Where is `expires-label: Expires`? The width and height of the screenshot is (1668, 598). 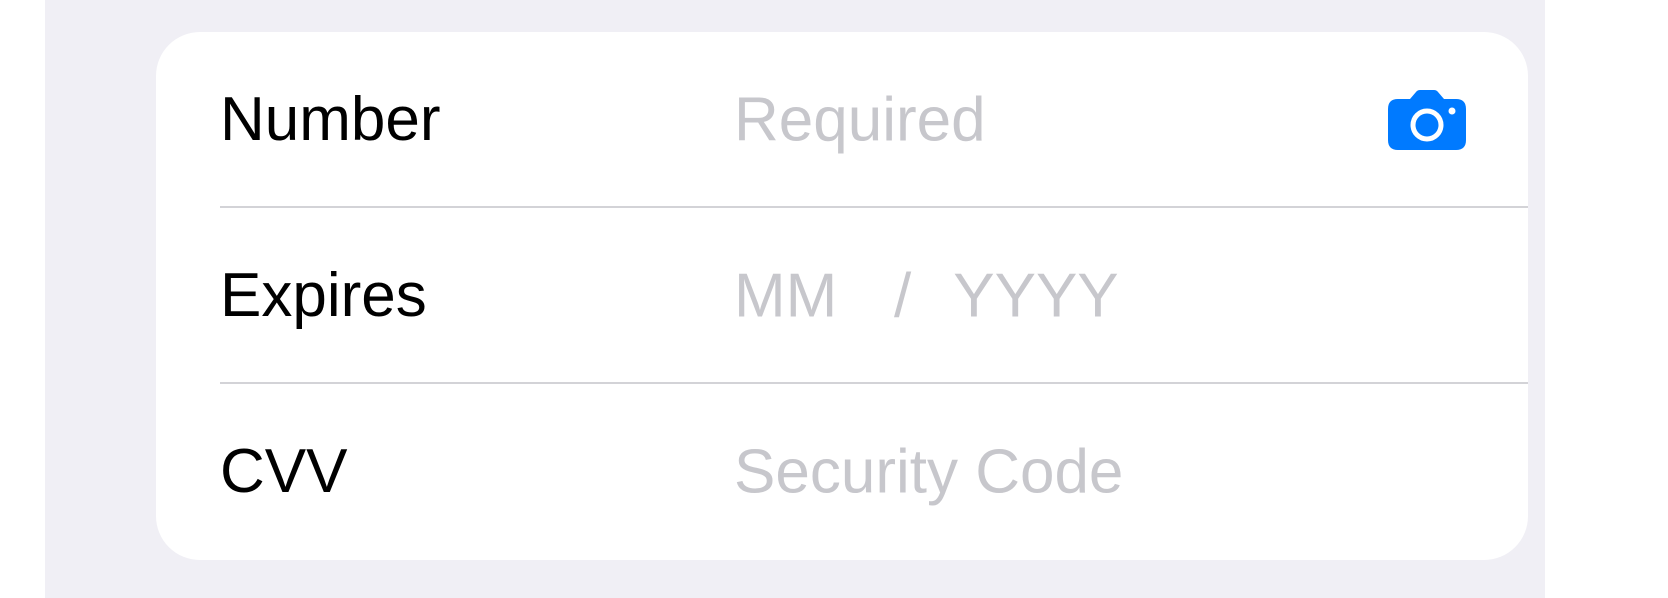 expires-label: Expires is located at coordinates (323, 295).